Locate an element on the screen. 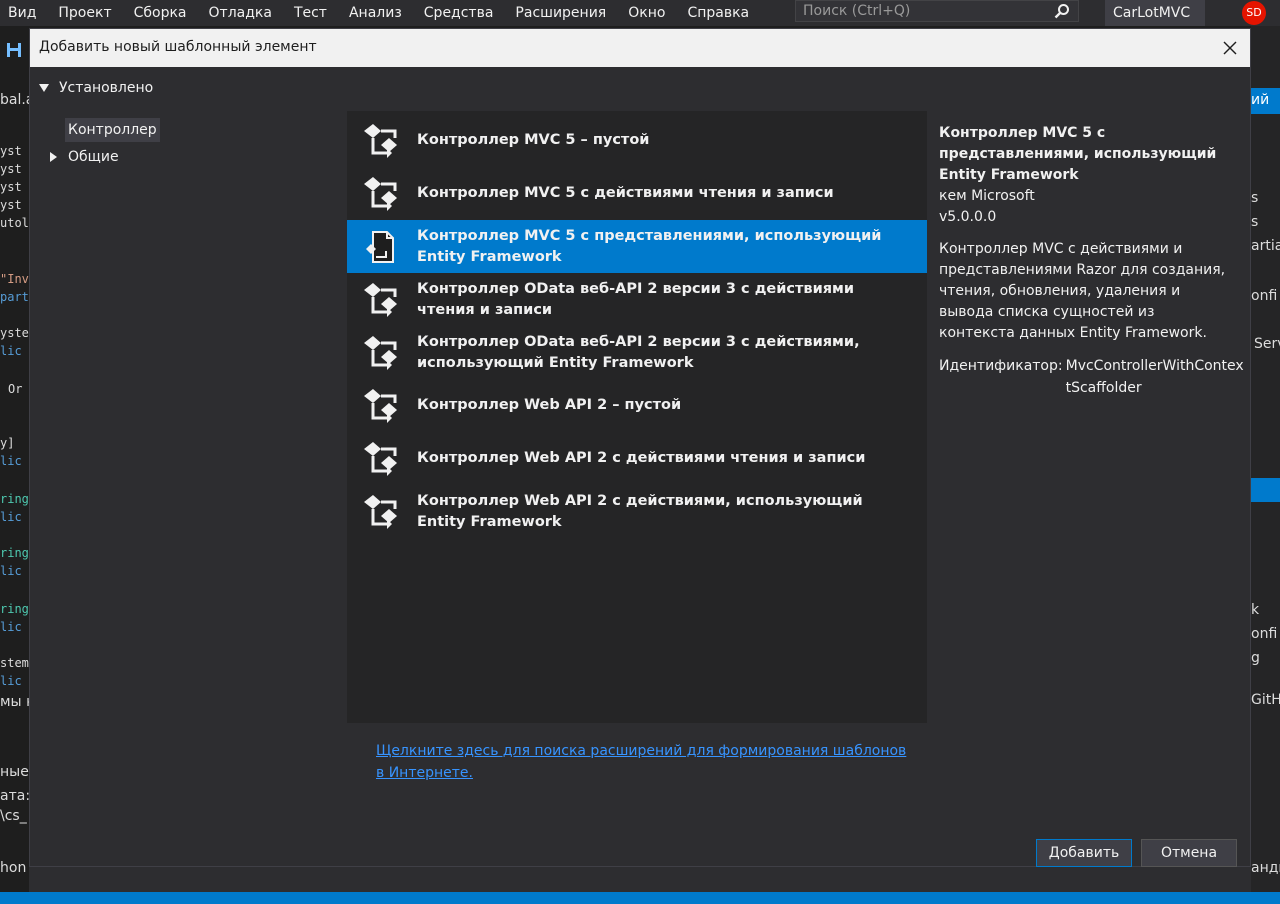  quick-search-input: Поиск (Ctrl+Q) is located at coordinates (937, 11).